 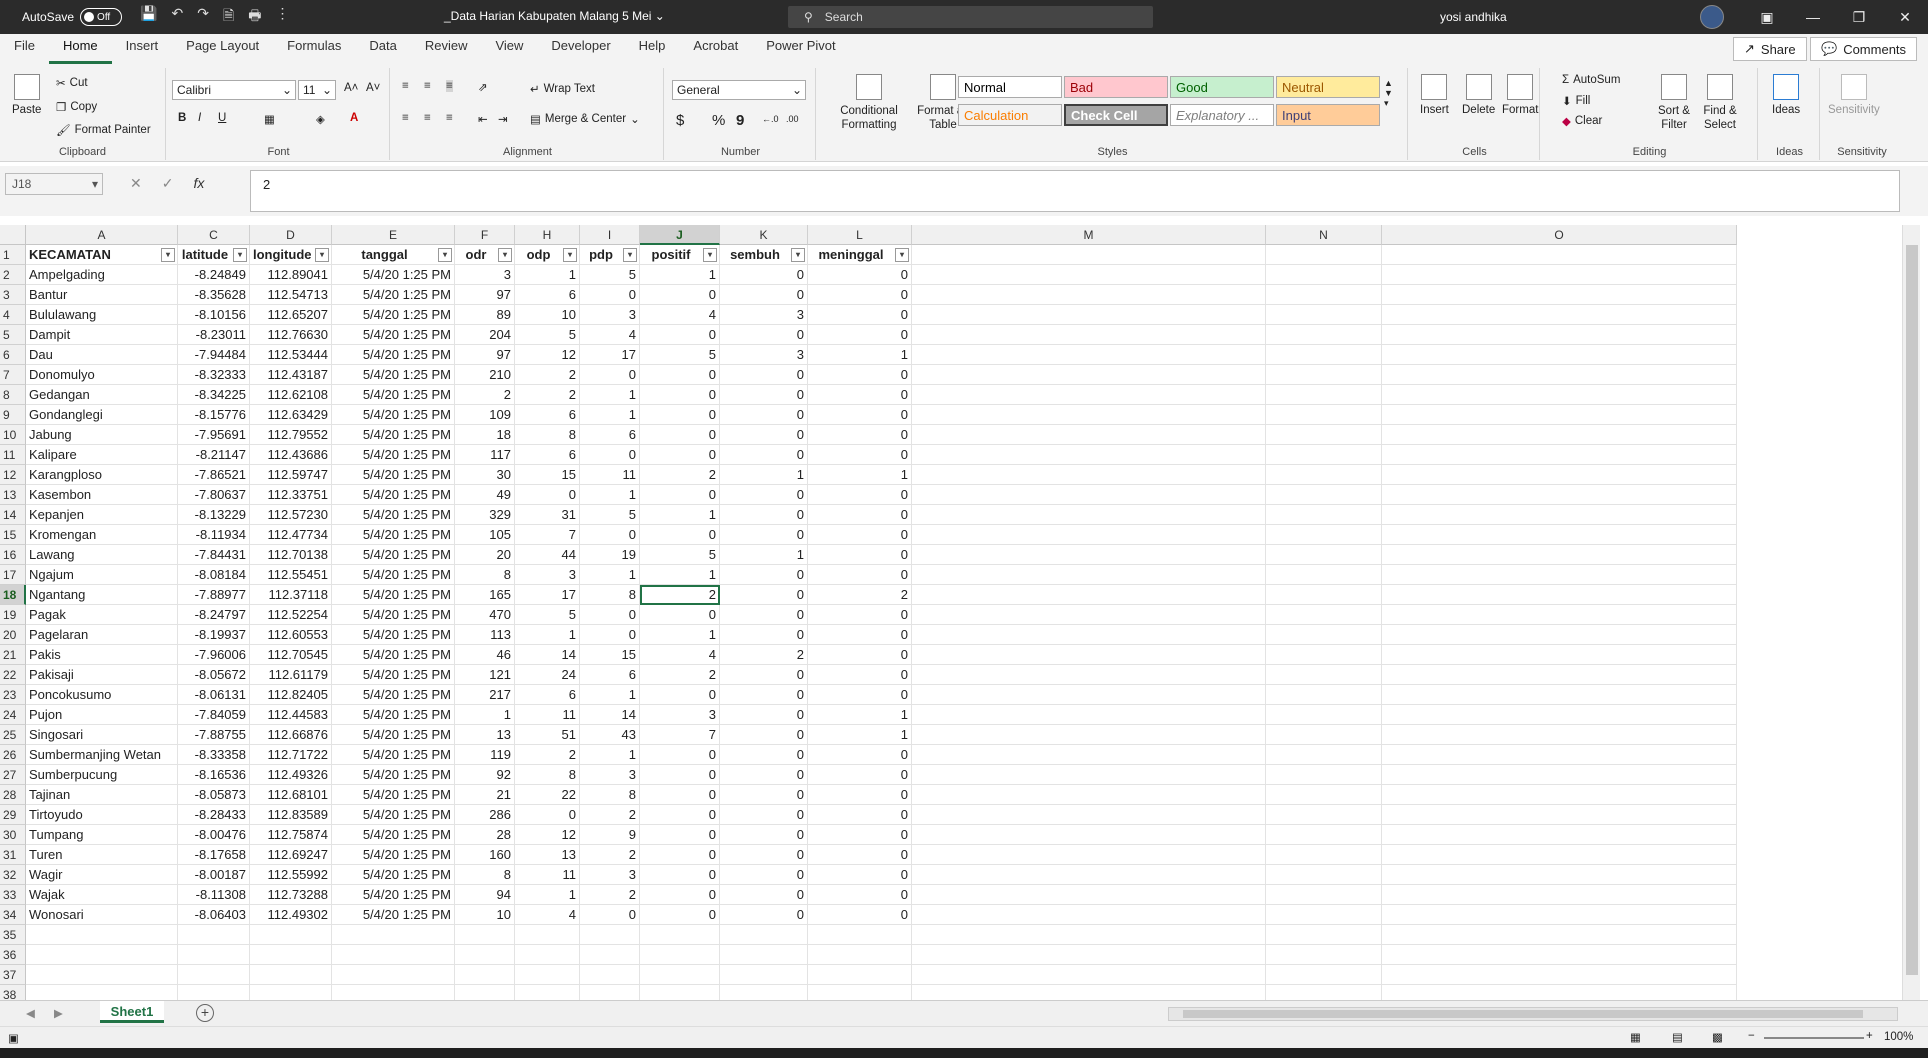 I want to click on align-center-icon: ≡, so click(x=427, y=118).